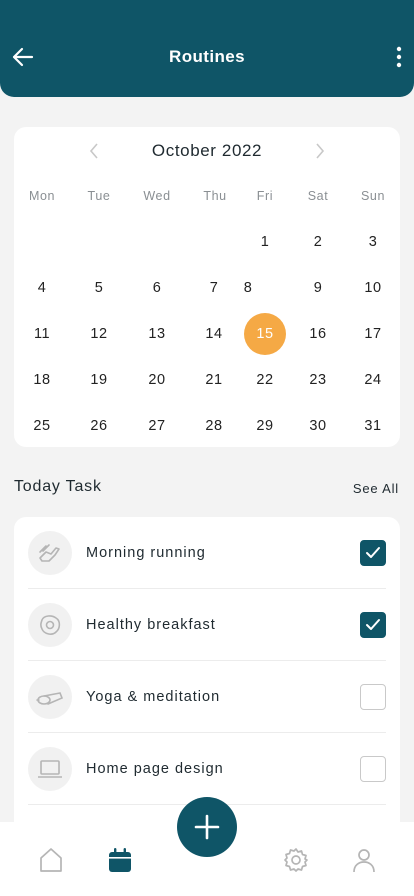 This screenshot has height=896, width=414. Describe the element at coordinates (373, 242) in the screenshot. I see `calendar-day: 3` at that location.